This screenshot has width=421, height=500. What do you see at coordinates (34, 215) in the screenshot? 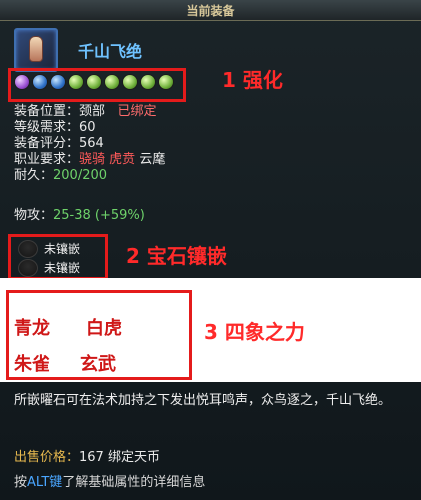
I see `attack-label: 物攻：` at bounding box center [34, 215].